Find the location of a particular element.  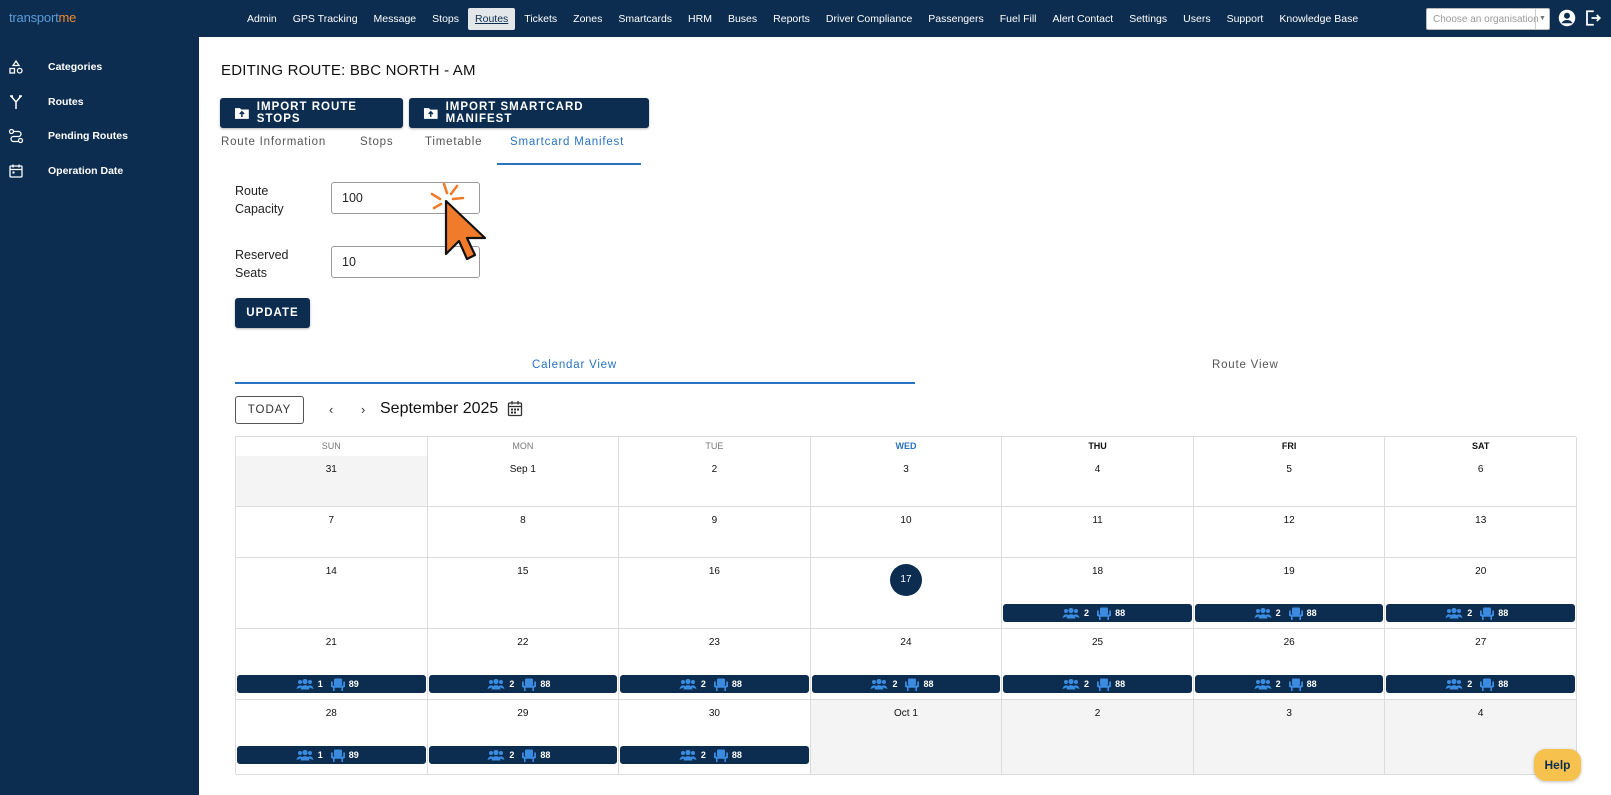

nav-item-buses: Buses is located at coordinates (742, 19).